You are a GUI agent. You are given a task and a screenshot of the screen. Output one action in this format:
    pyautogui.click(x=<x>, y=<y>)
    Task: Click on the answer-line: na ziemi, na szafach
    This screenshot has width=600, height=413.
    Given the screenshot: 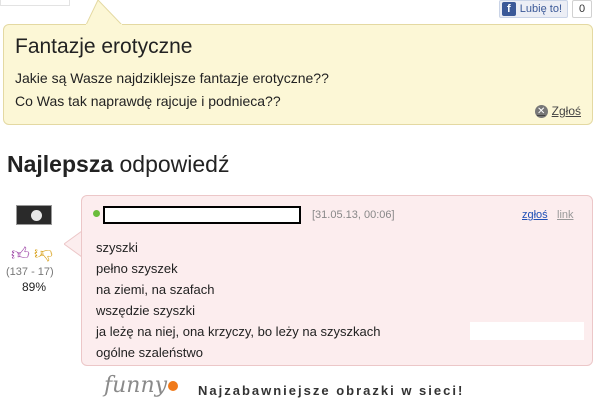 What is the action you would take?
    pyautogui.click(x=155, y=289)
    